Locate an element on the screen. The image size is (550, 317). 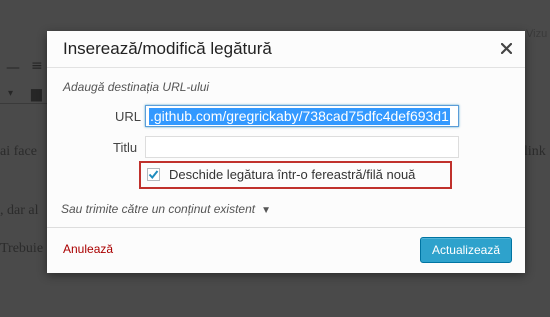
cancel-link: Anulează is located at coordinates (88, 249).